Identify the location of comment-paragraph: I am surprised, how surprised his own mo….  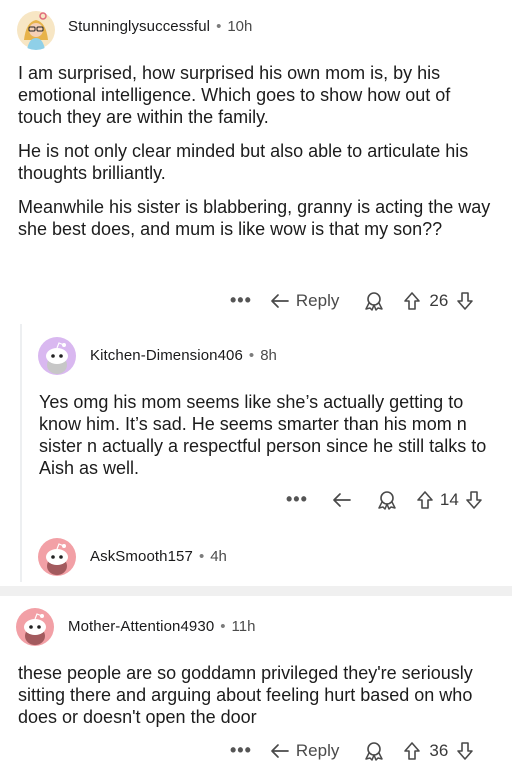
(234, 95).